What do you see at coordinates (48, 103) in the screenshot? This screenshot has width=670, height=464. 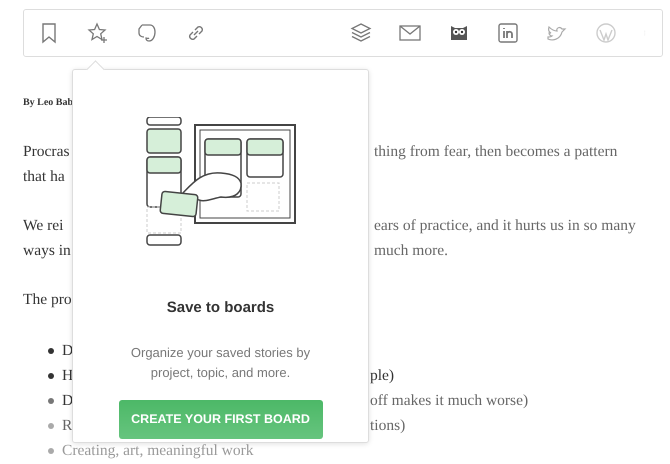 I see `byline: By Leo Bab` at bounding box center [48, 103].